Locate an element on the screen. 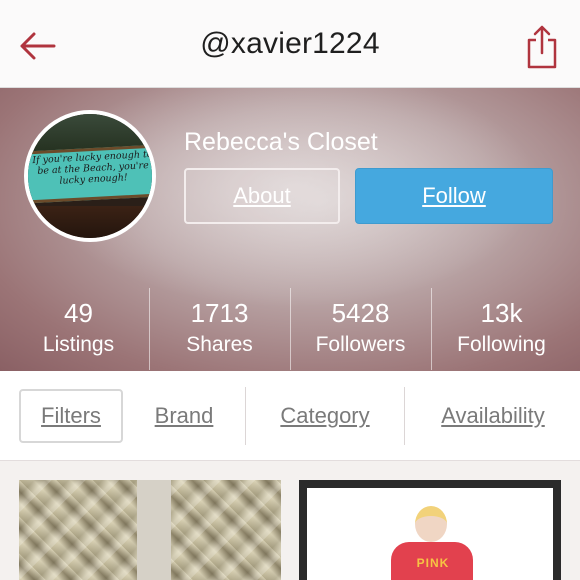  about-button: About is located at coordinates (262, 196).